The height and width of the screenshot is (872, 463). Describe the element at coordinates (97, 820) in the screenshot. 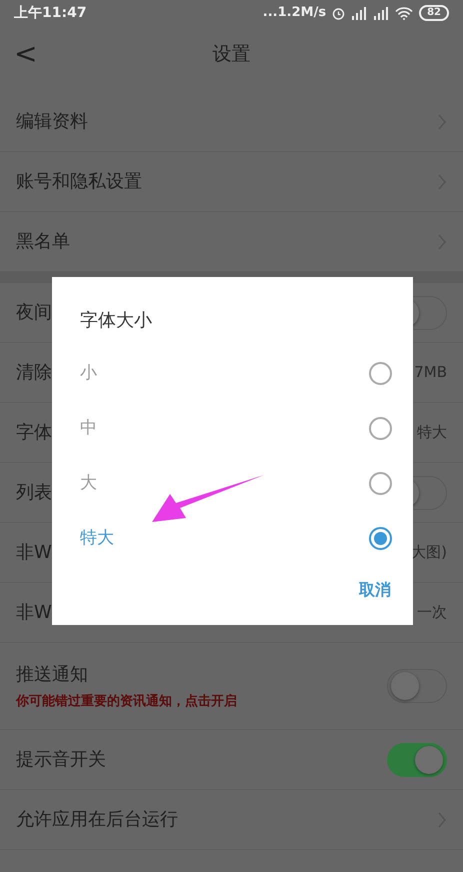

I see `row-label: 允许应用在后台运行` at that location.